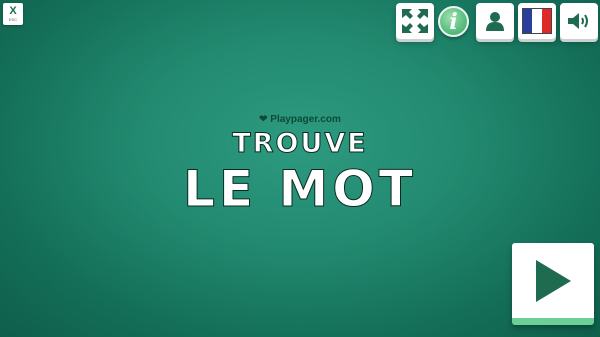  I want to click on french-flag-icon, so click(537, 21).